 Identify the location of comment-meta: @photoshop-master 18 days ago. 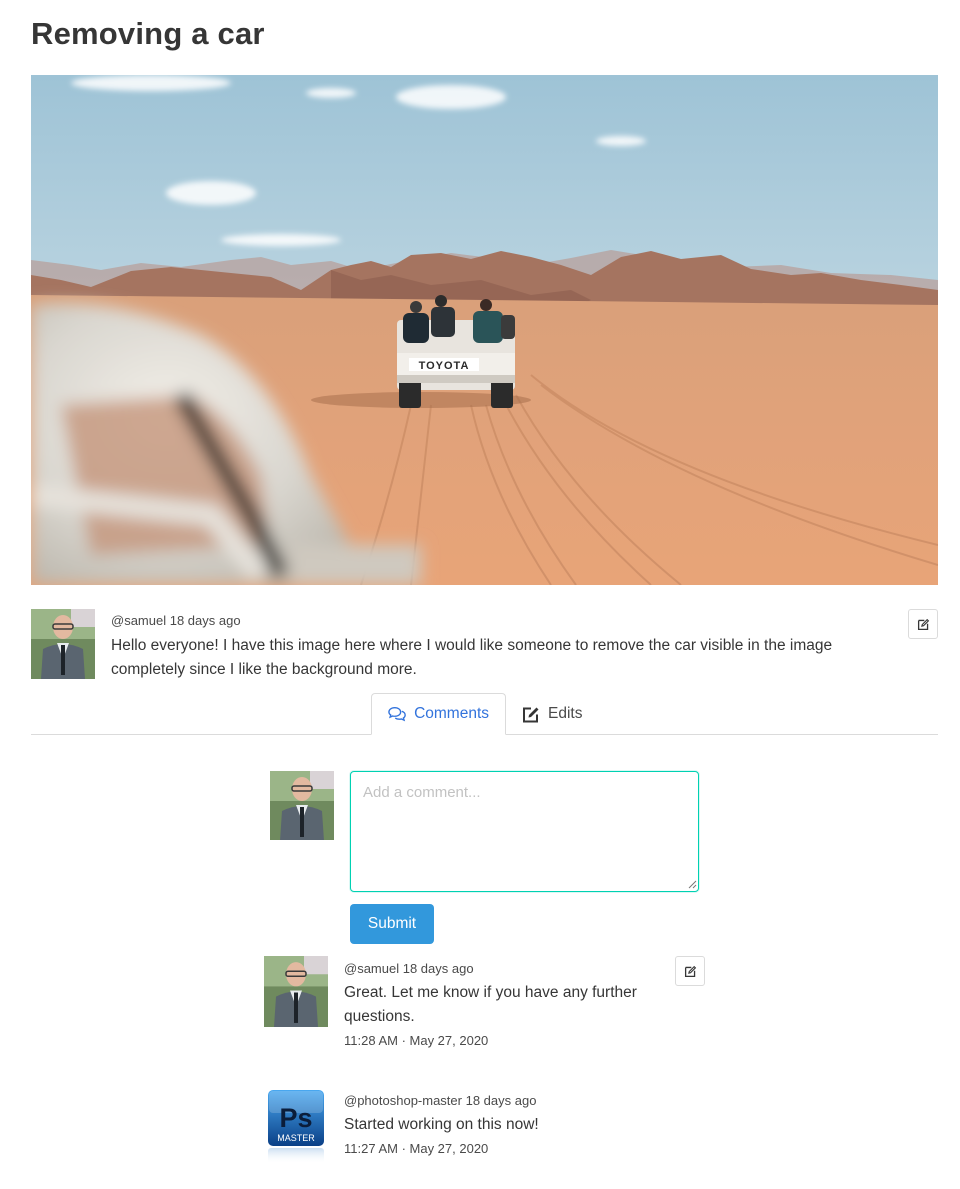
(440, 1100).